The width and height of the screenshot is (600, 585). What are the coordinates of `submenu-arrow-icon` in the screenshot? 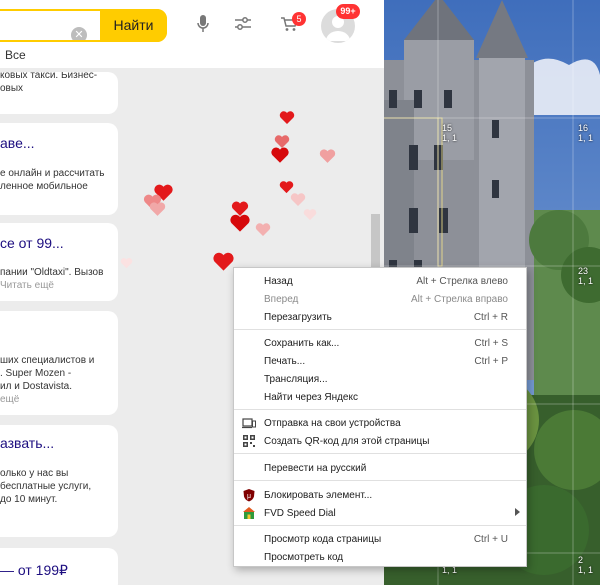 It's located at (517, 512).